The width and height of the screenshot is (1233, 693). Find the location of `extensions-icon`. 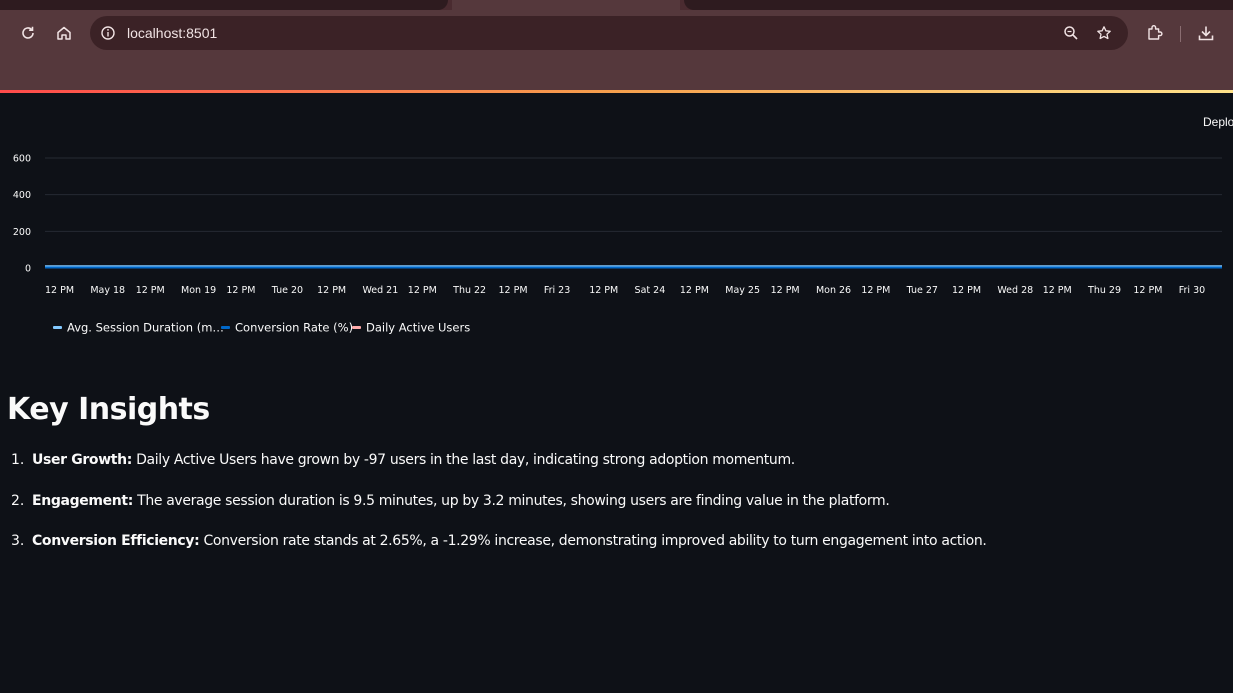

extensions-icon is located at coordinates (1155, 33).